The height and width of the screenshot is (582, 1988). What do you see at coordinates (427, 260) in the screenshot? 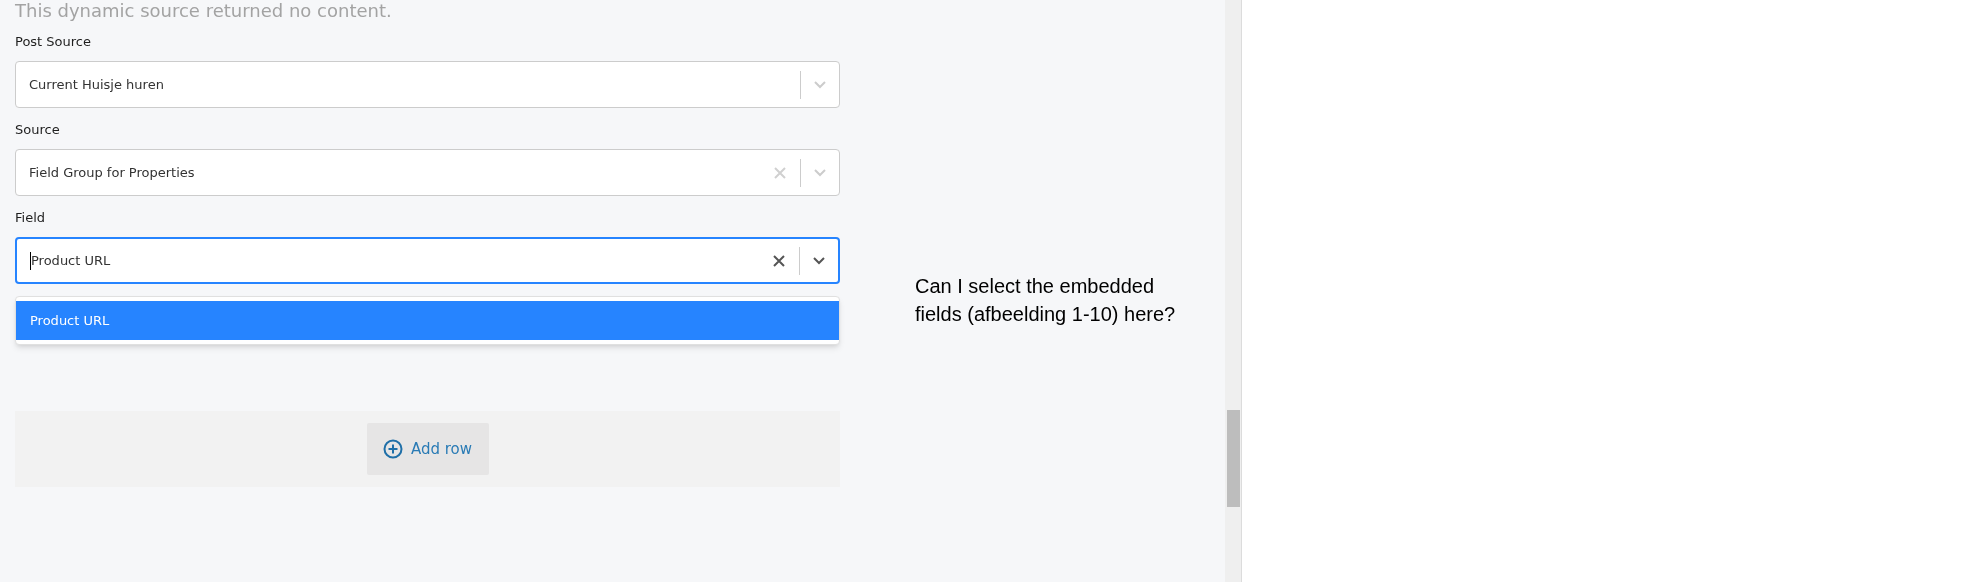
I see `select-field: Product URL` at bounding box center [427, 260].